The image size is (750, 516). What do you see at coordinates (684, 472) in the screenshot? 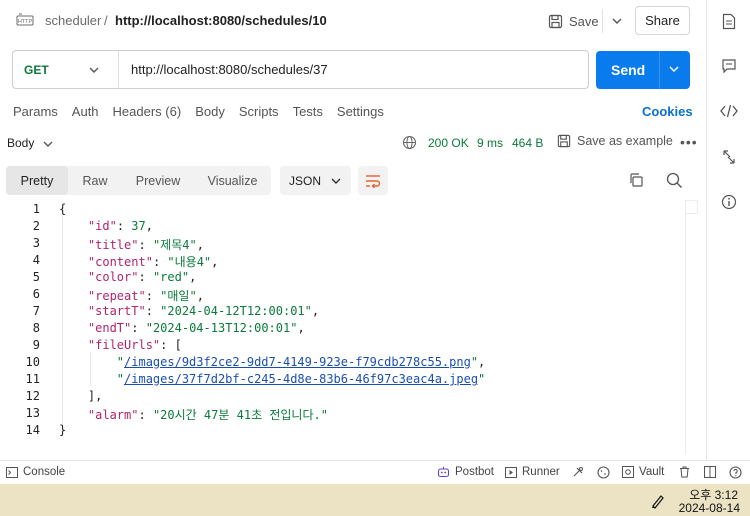
I see `trash-icon` at bounding box center [684, 472].